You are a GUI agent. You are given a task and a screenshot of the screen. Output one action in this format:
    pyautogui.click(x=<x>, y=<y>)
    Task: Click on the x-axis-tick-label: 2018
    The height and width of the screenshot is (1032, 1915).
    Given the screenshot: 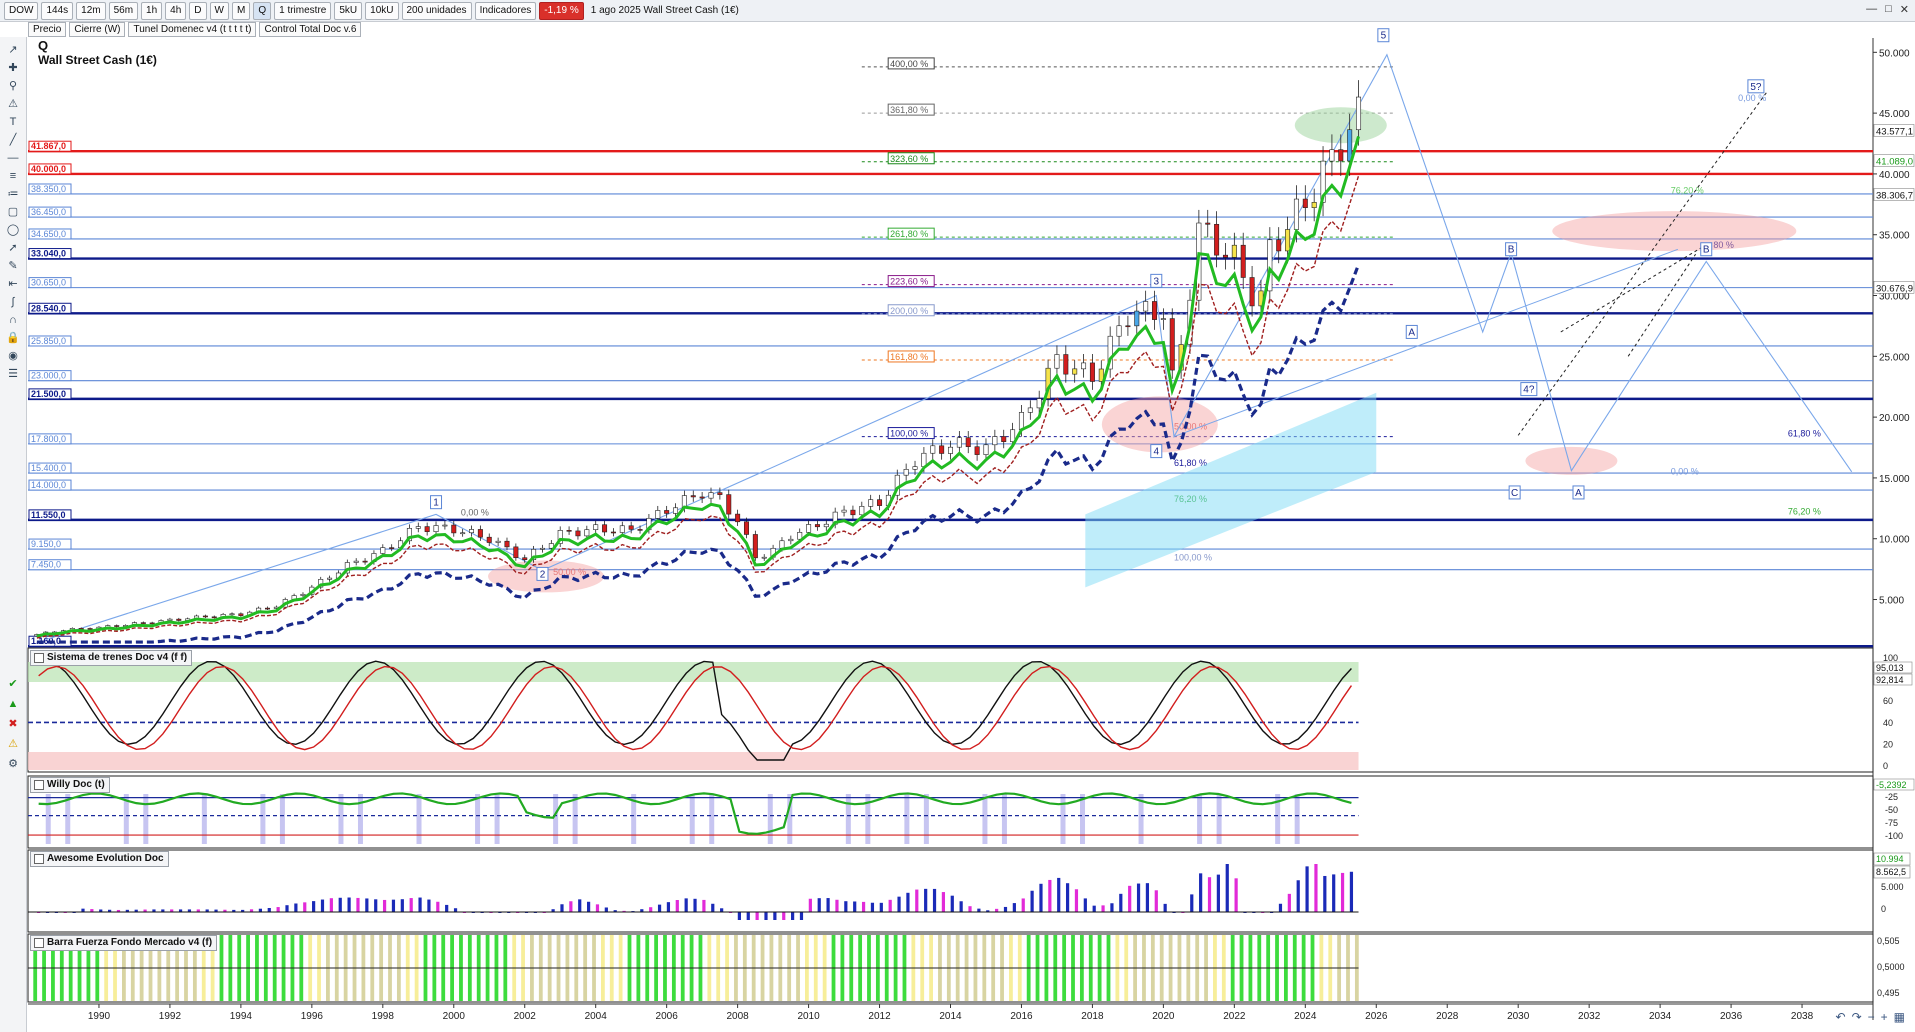 What is the action you would take?
    pyautogui.click(x=1092, y=1016)
    